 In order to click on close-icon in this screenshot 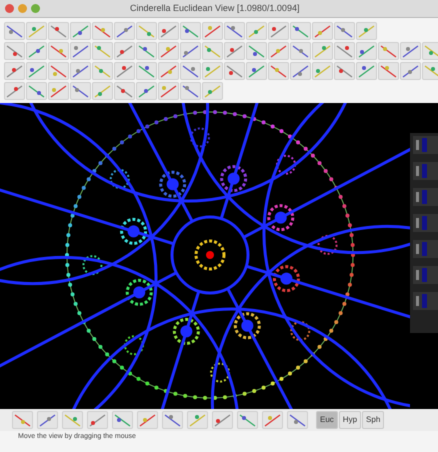, I will do `click(9, 8)`.